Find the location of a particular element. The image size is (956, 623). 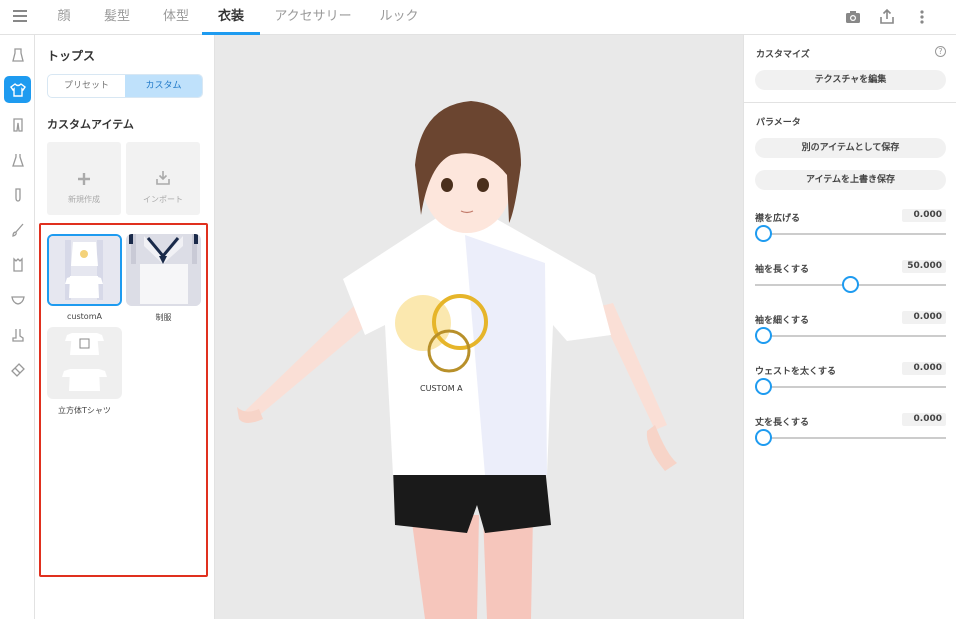

tab-outfit: 衣装 is located at coordinates (231, 17).